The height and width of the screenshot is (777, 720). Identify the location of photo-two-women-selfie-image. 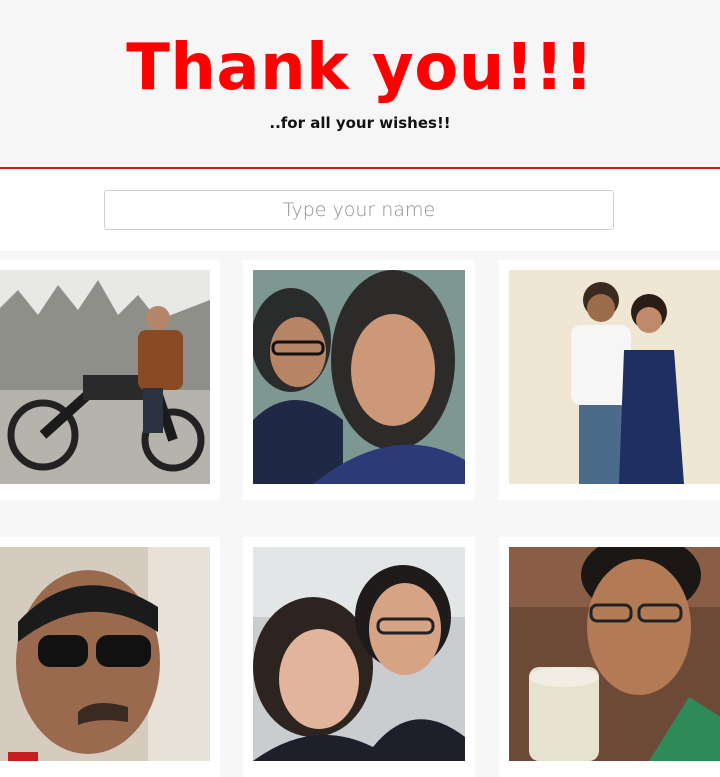
(359, 377).